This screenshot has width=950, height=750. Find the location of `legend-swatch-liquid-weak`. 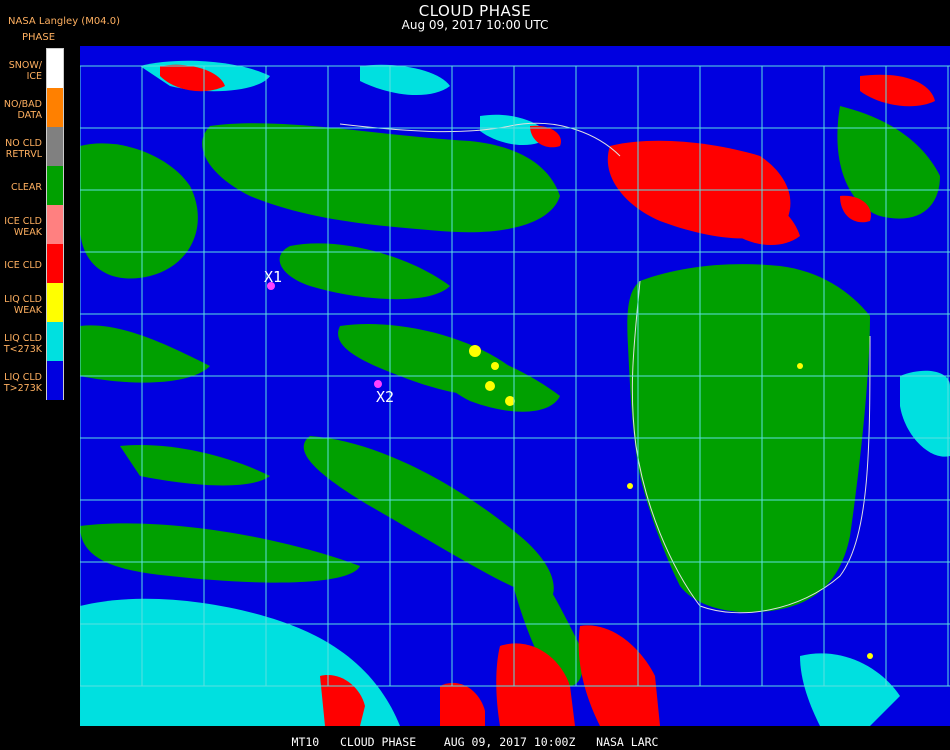

legend-swatch-liquid-weak is located at coordinates (55, 302).